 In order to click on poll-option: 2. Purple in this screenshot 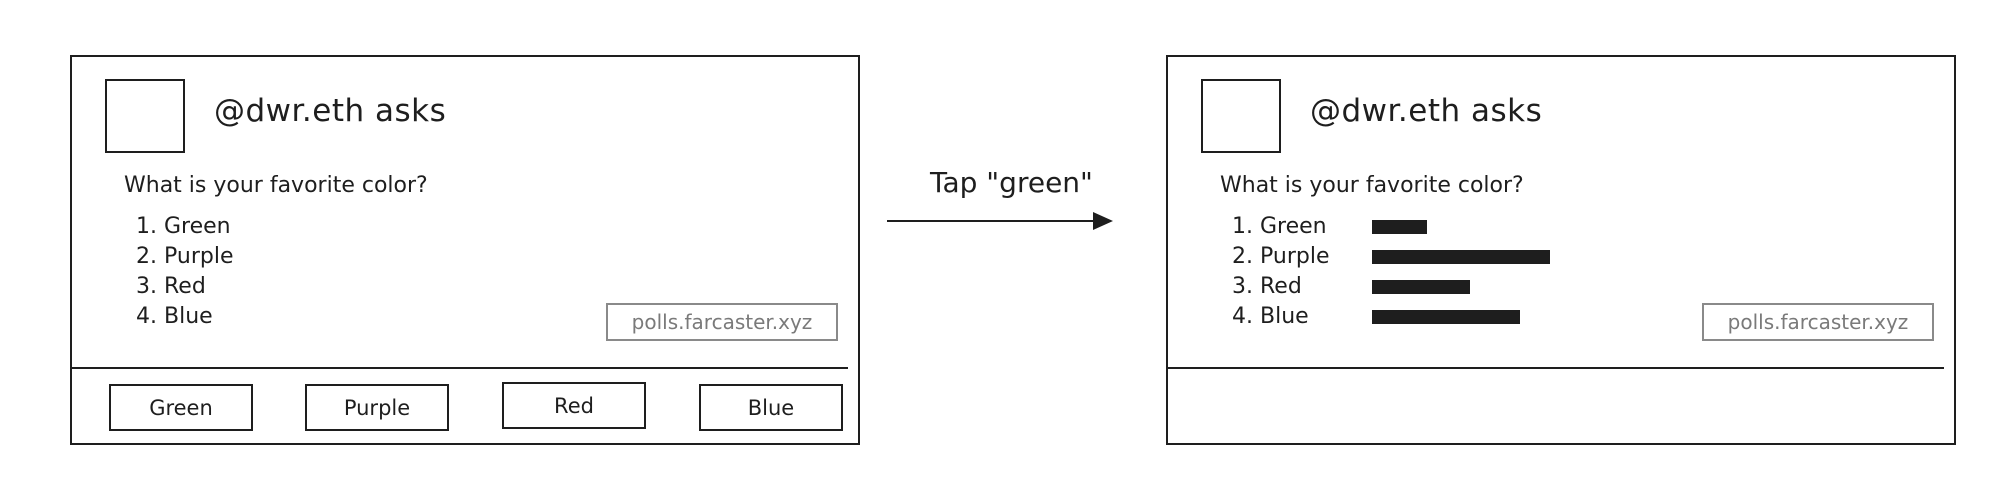, I will do `click(184, 257)`.